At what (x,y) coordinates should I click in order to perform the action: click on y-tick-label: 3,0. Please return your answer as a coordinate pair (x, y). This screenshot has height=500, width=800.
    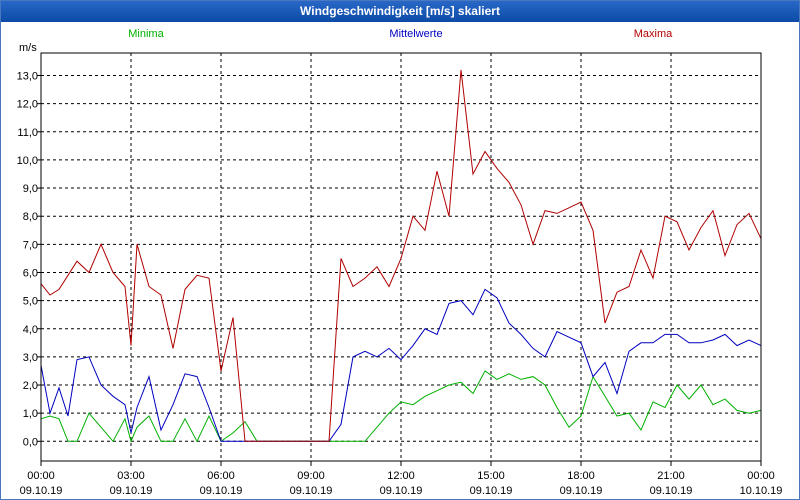
    Looking at the image, I should click on (30, 358).